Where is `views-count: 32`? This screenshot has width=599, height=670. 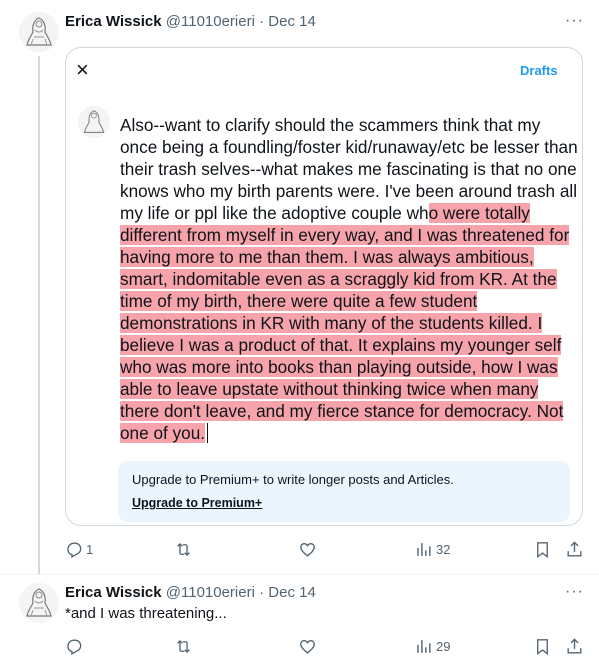
views-count: 32 is located at coordinates (443, 549).